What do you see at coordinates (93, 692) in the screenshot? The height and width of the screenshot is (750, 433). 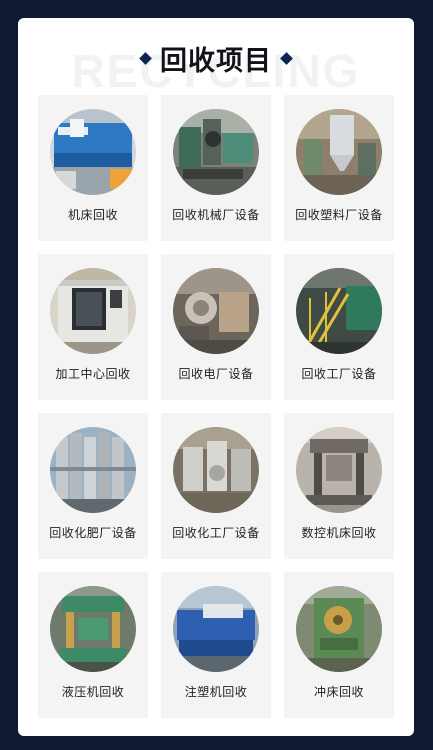 I see `project-item-label: 液压机回收` at bounding box center [93, 692].